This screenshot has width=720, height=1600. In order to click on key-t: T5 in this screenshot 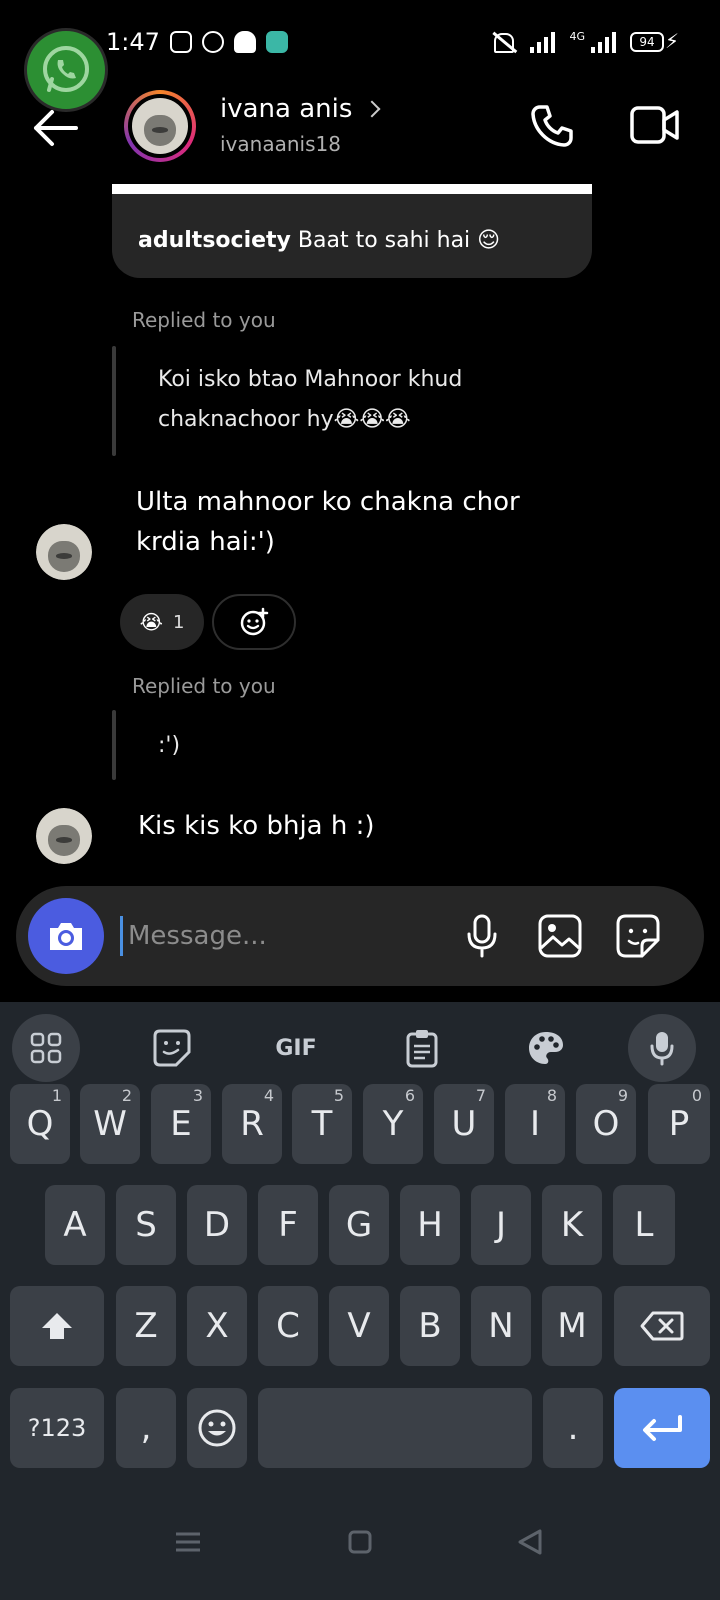, I will do `click(322, 1124)`.